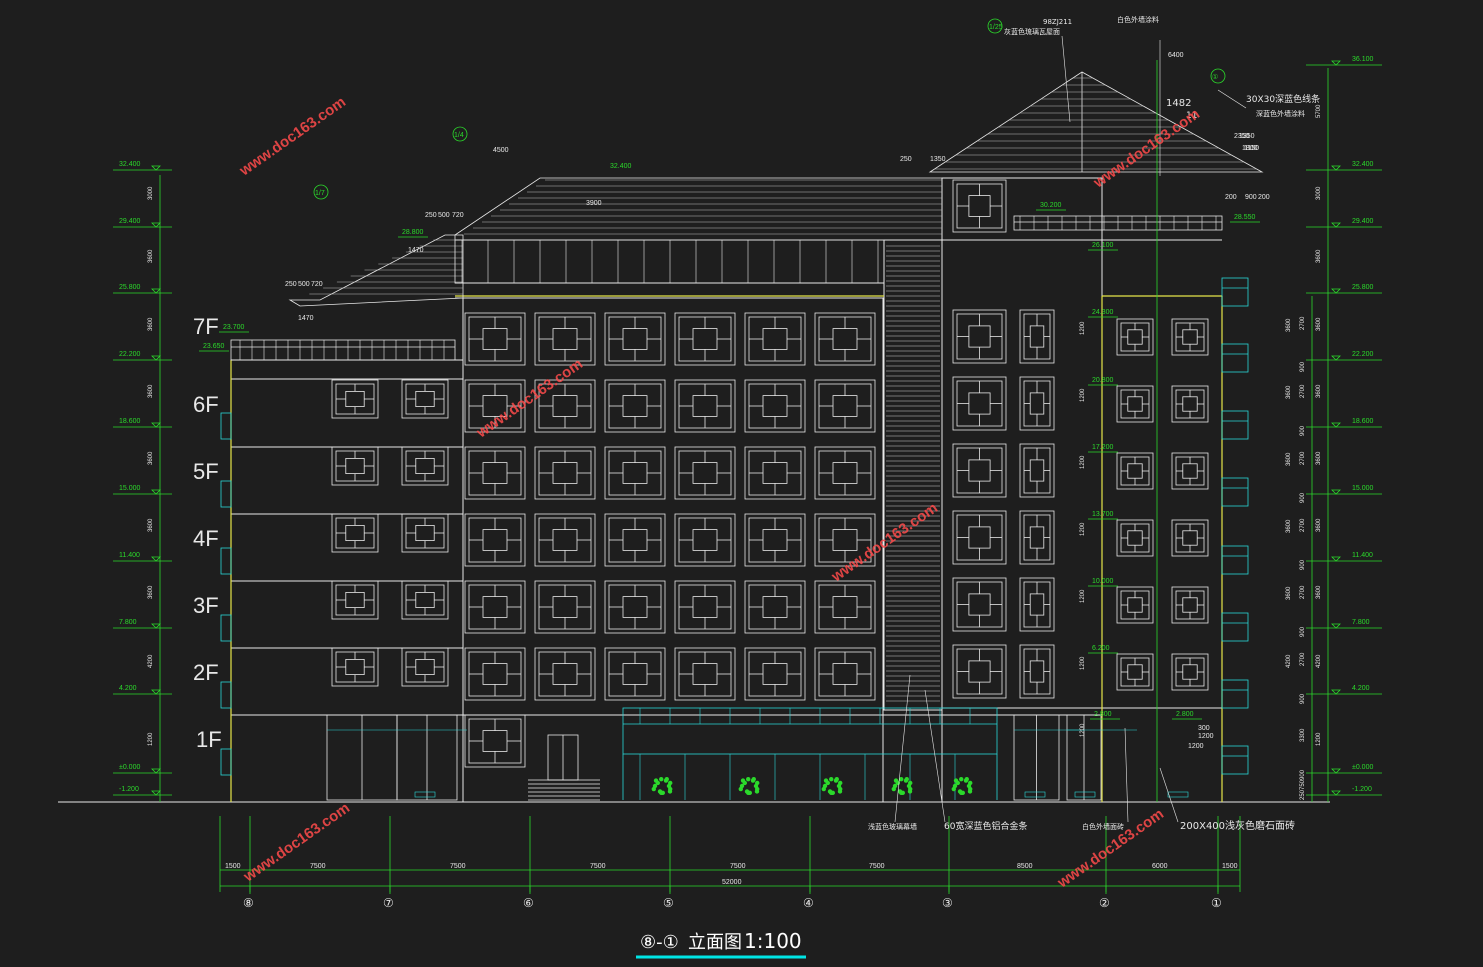  What do you see at coordinates (1363, 354) in the screenshot?
I see `level-right: 22.200` at bounding box center [1363, 354].